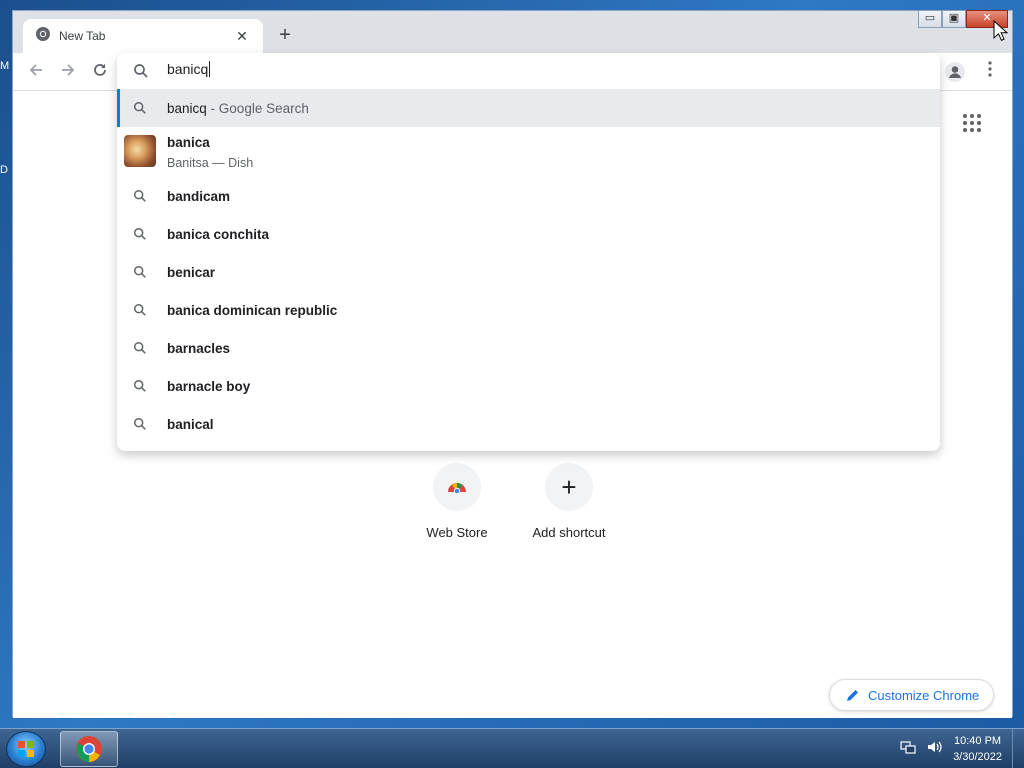 The height and width of the screenshot is (768, 1024). What do you see at coordinates (218, 234) in the screenshot?
I see `suggestion-text: banica conchita` at bounding box center [218, 234].